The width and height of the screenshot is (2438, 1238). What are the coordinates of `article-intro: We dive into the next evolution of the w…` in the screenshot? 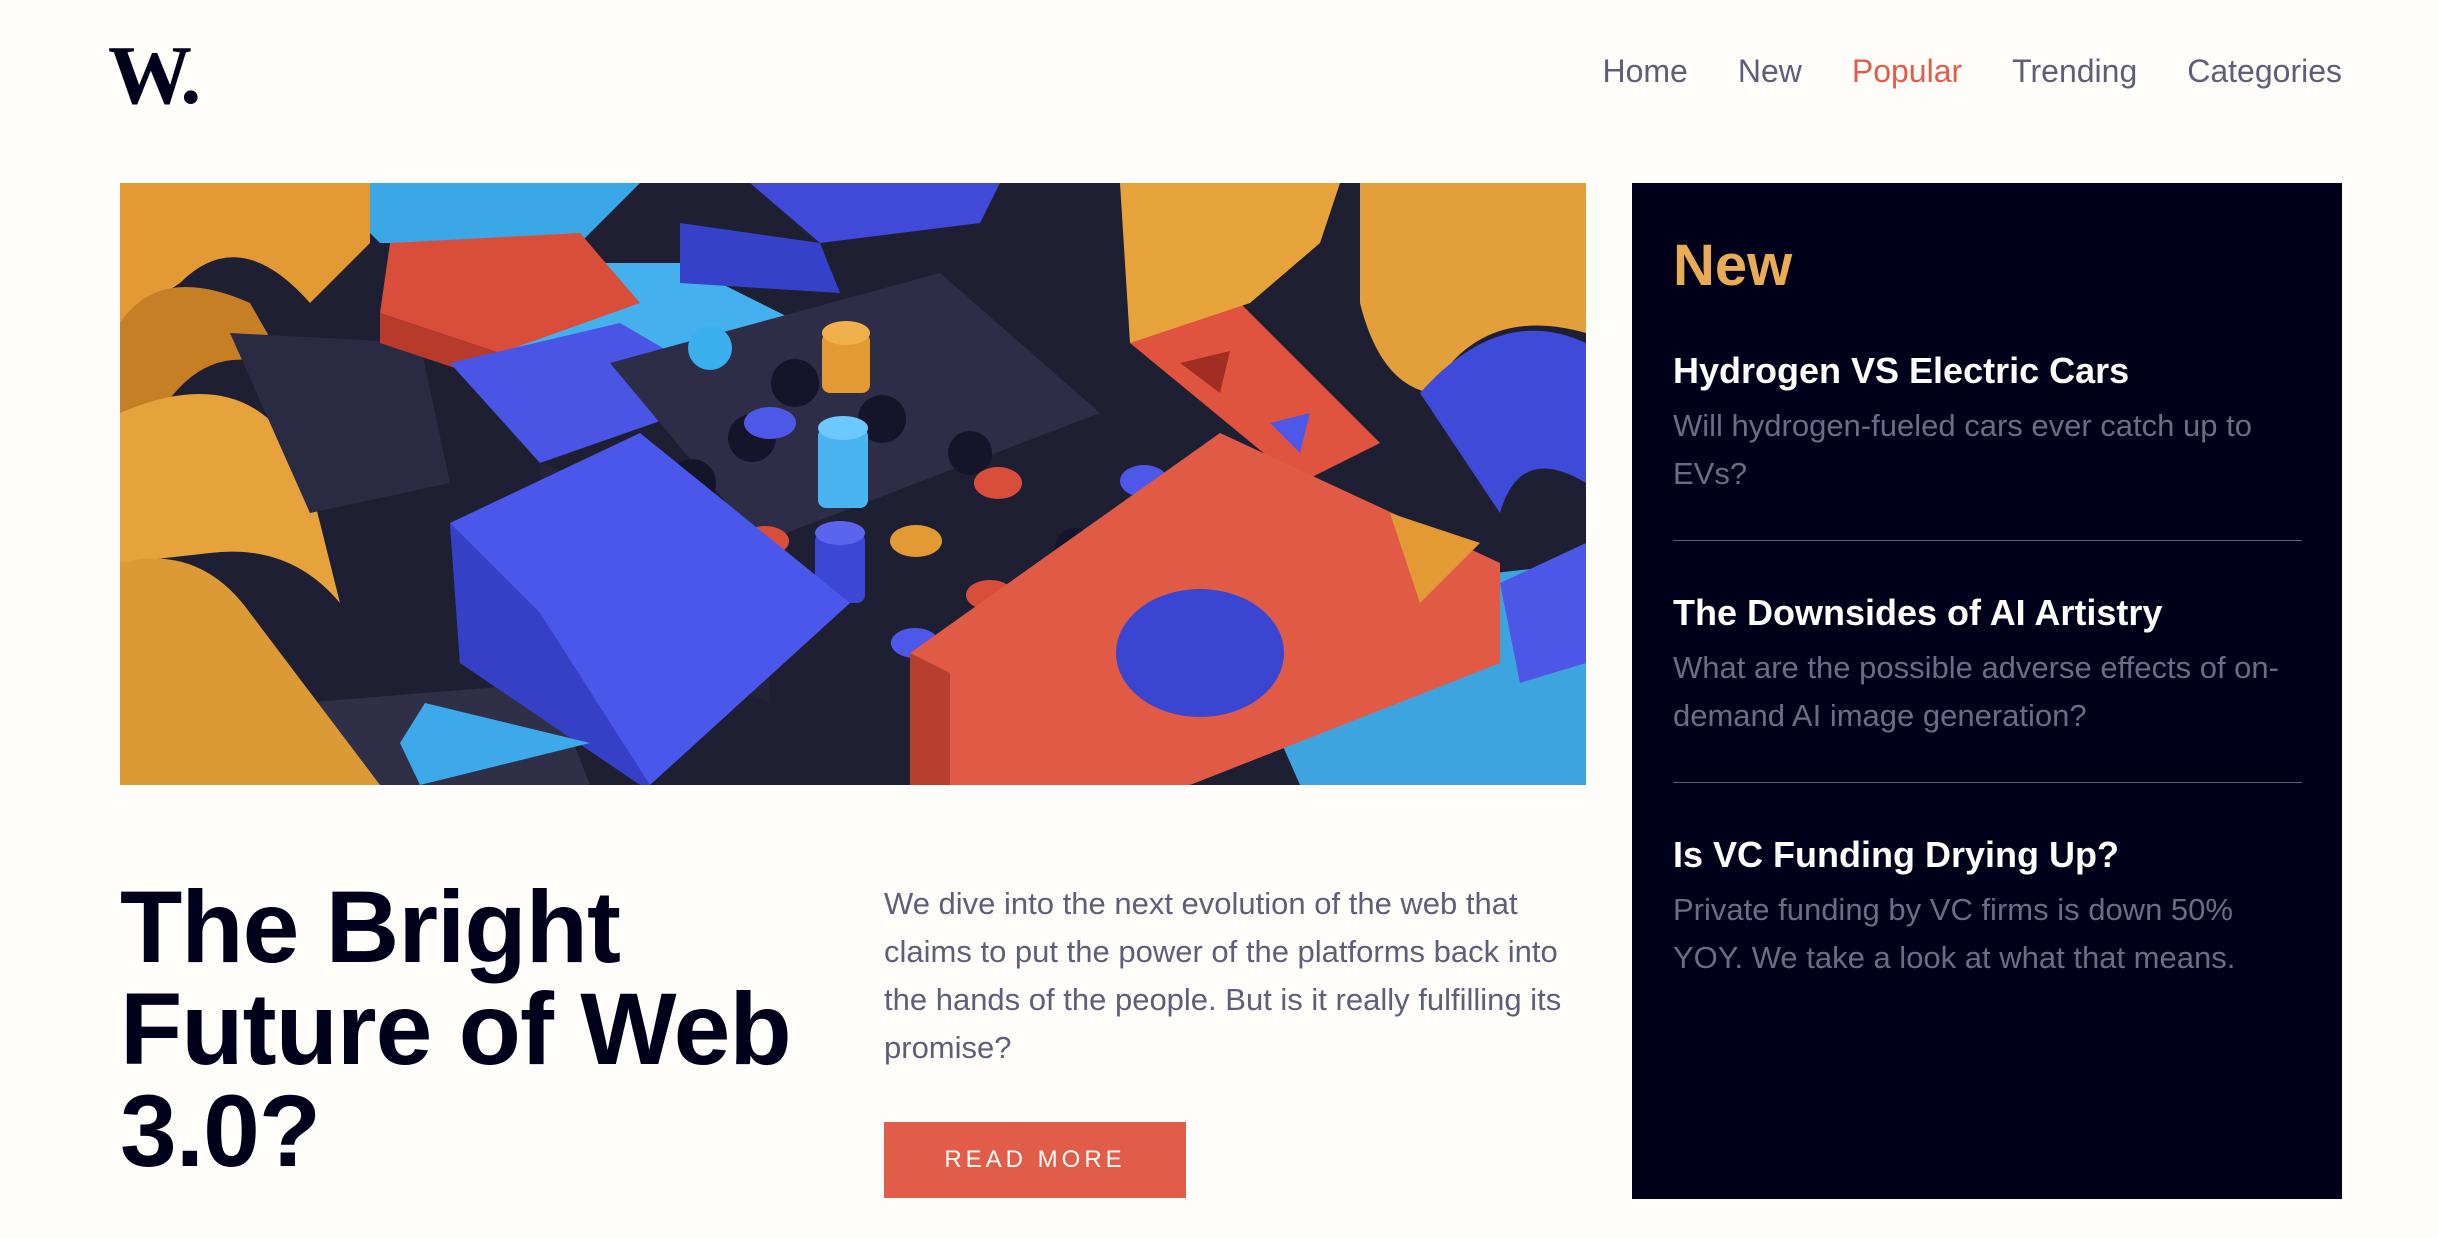 It's located at (1223, 975).